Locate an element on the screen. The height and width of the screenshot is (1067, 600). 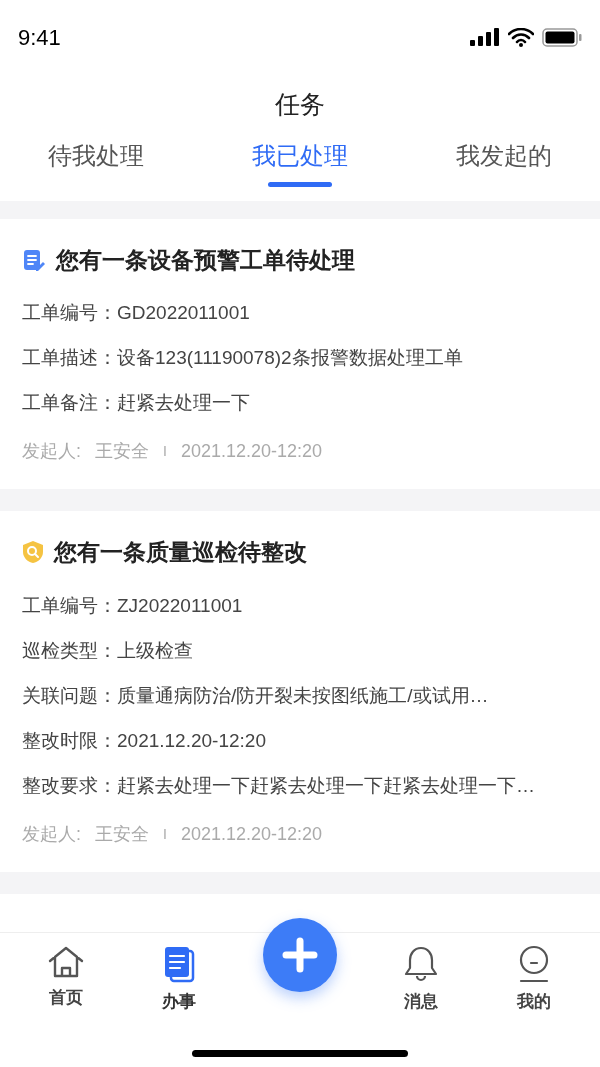
field-label: 工单备注： is located at coordinates (69, 403).